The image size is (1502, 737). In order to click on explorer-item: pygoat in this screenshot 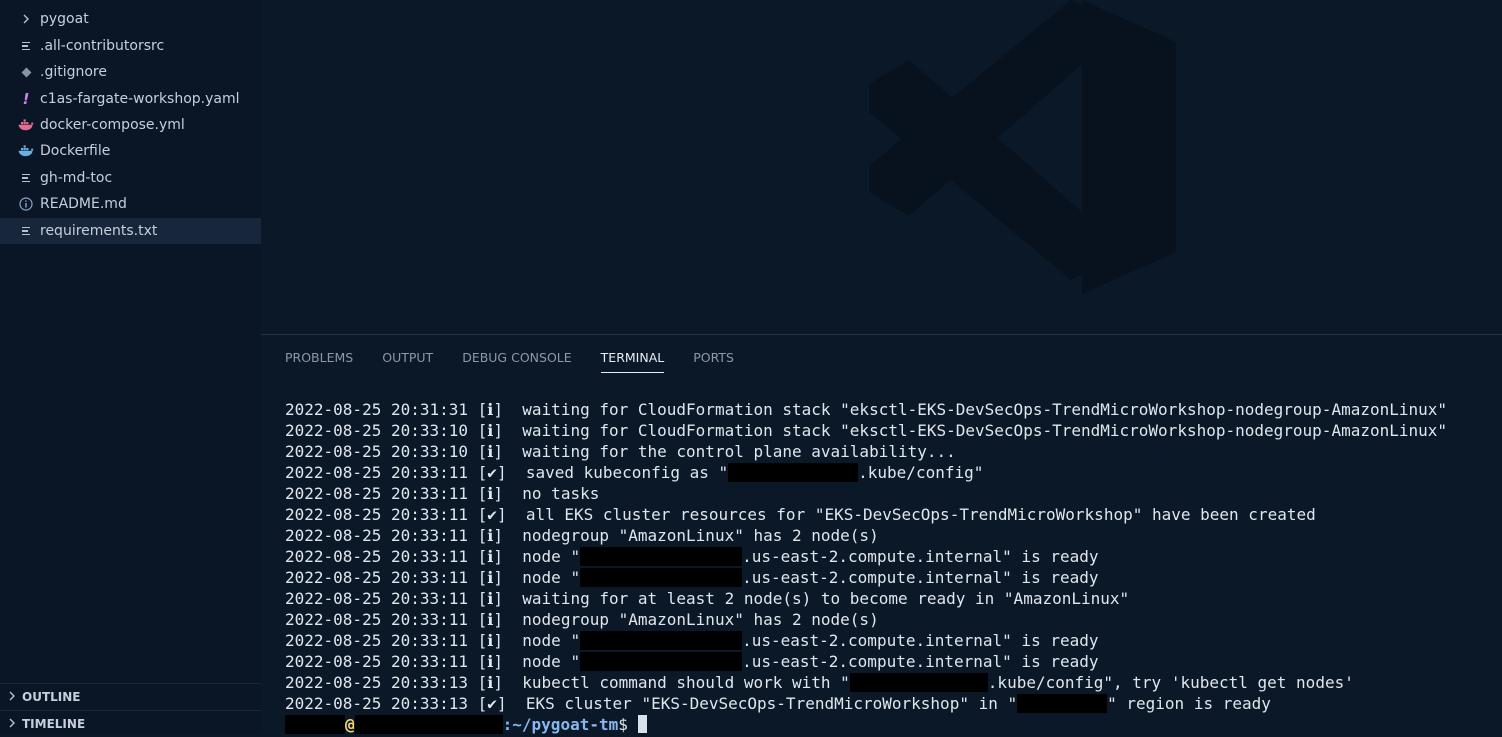, I will do `click(130, 19)`.